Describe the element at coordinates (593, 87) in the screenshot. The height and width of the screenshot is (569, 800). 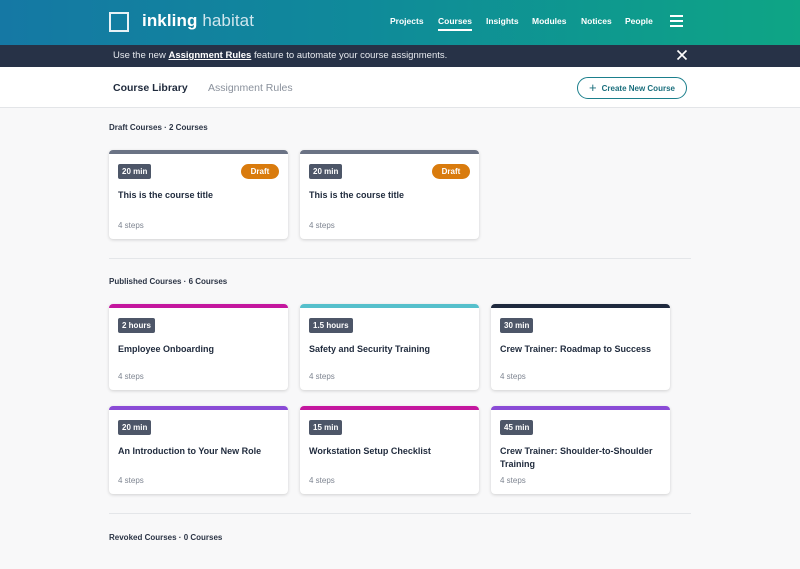
I see `plus-icon: +` at that location.